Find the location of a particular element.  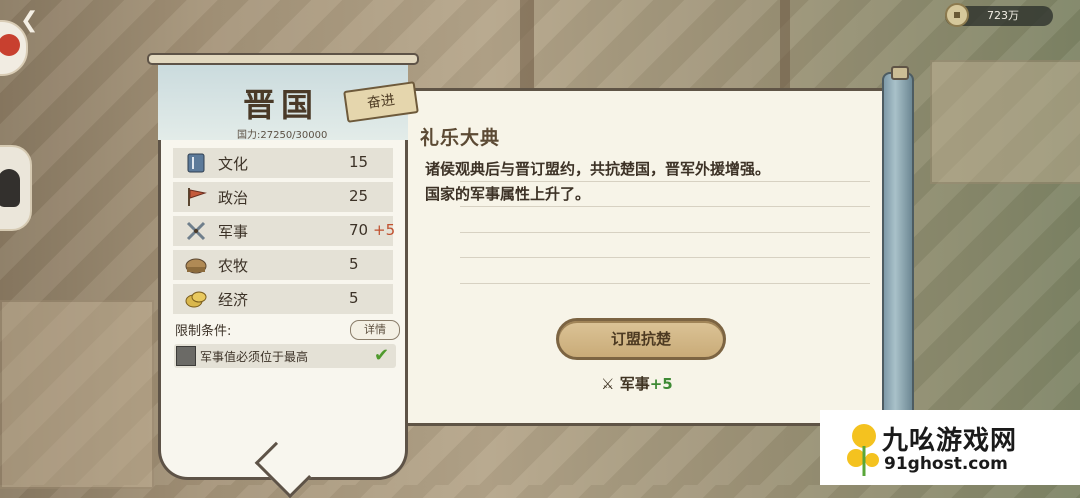

crossed-swords-icon is located at coordinates (196, 231).